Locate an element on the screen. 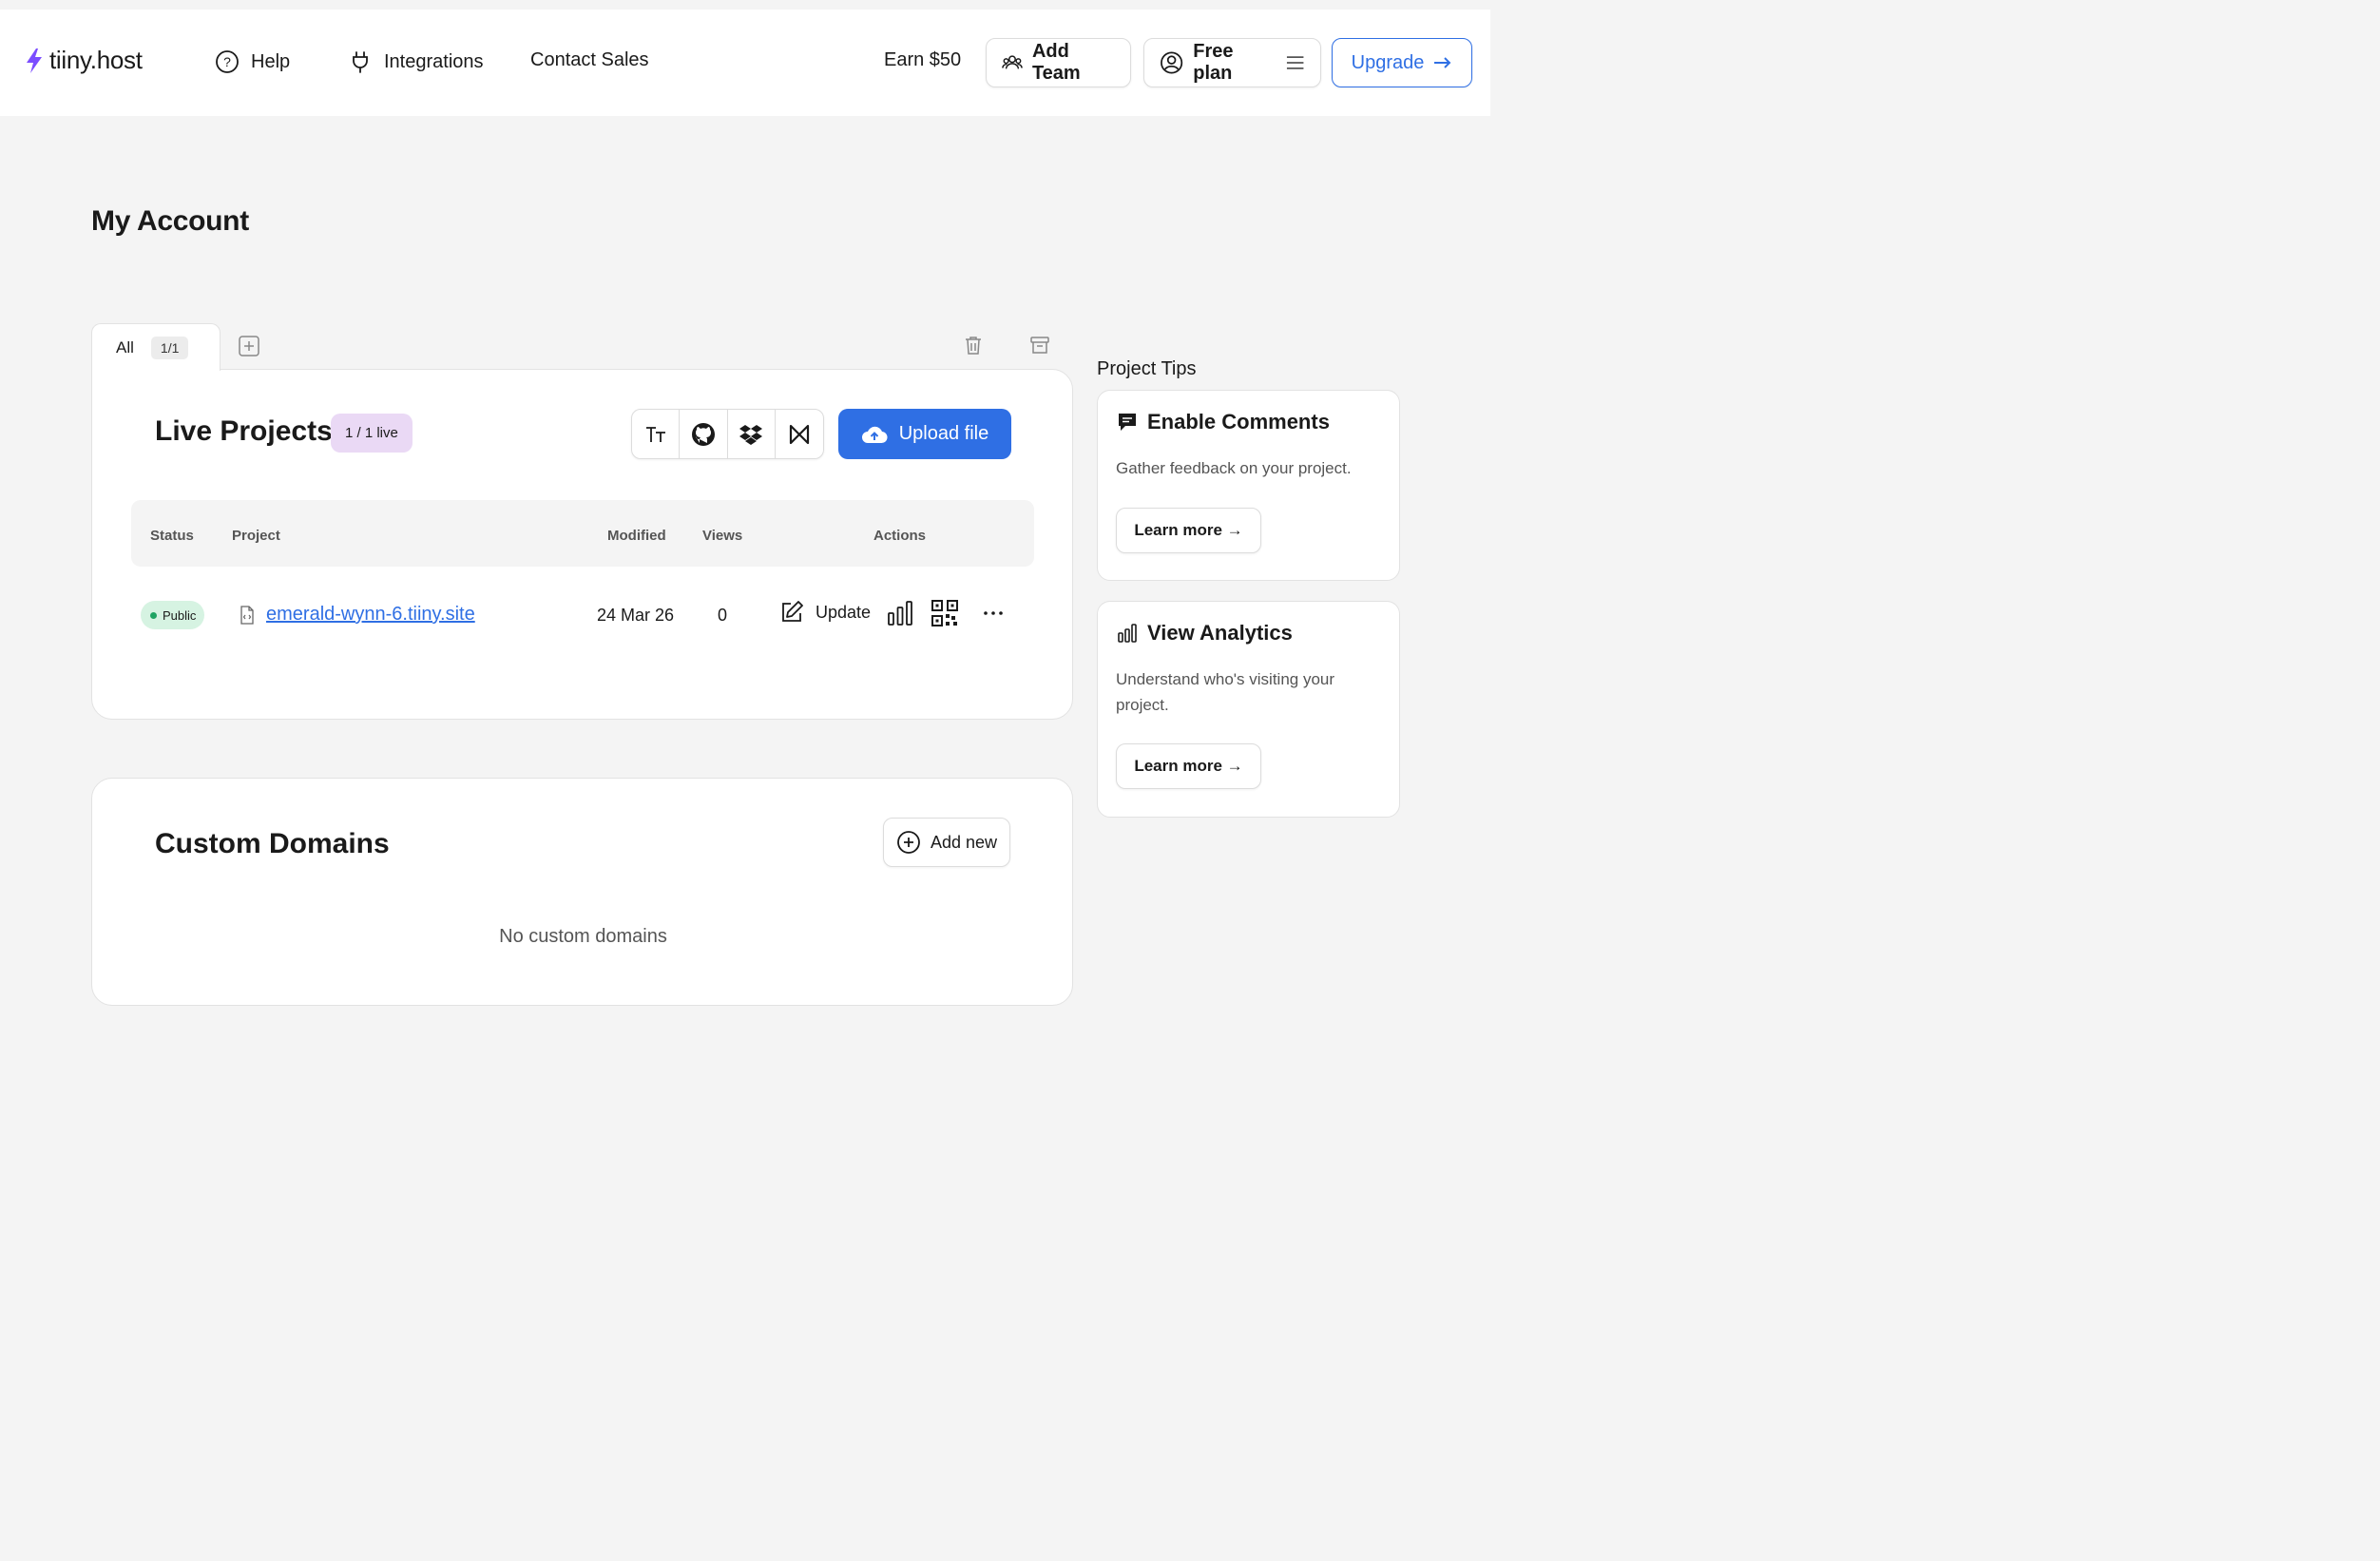 The image size is (2380, 1561). user-circle-icon is located at coordinates (1172, 62).